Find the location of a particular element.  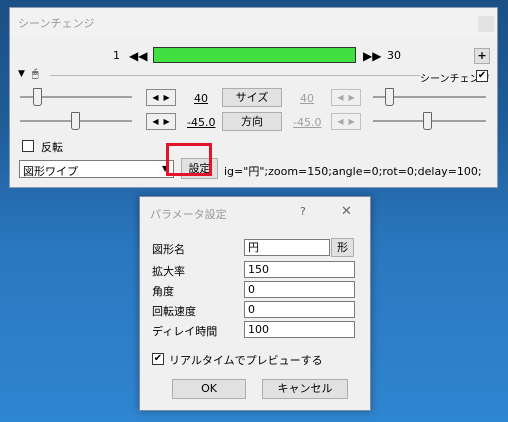

size-left-stepper: ◀ ▶ is located at coordinates (161, 97).